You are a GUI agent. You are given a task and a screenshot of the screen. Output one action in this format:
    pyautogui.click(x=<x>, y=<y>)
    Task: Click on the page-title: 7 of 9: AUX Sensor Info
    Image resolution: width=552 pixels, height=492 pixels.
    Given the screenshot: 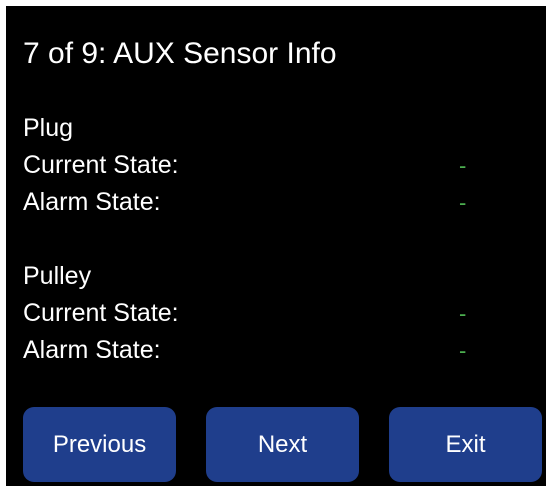 What is the action you would take?
    pyautogui.click(x=180, y=53)
    